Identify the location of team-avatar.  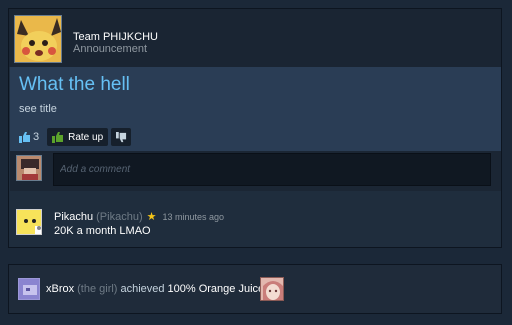
(38, 39).